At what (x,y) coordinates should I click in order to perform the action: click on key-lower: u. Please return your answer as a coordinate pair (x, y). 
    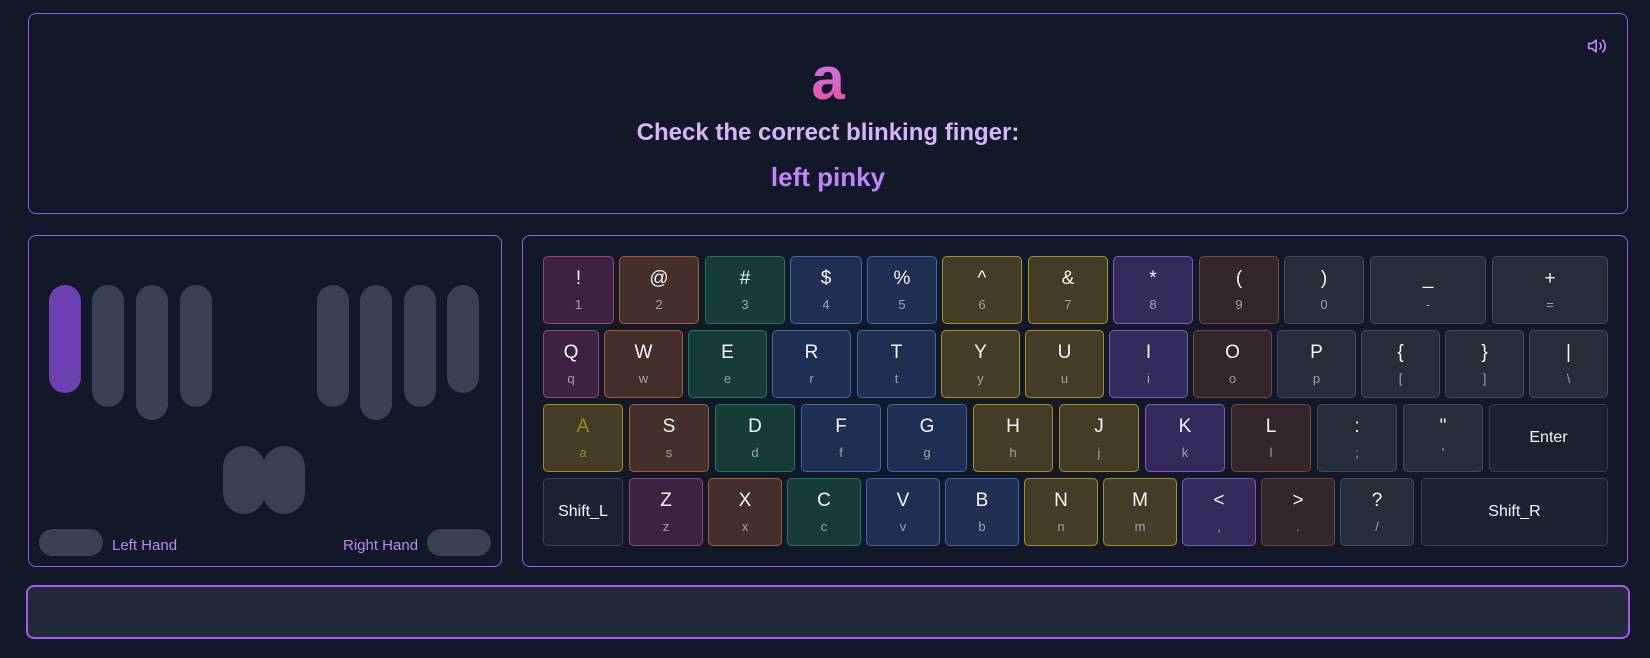
    Looking at the image, I should click on (1064, 378).